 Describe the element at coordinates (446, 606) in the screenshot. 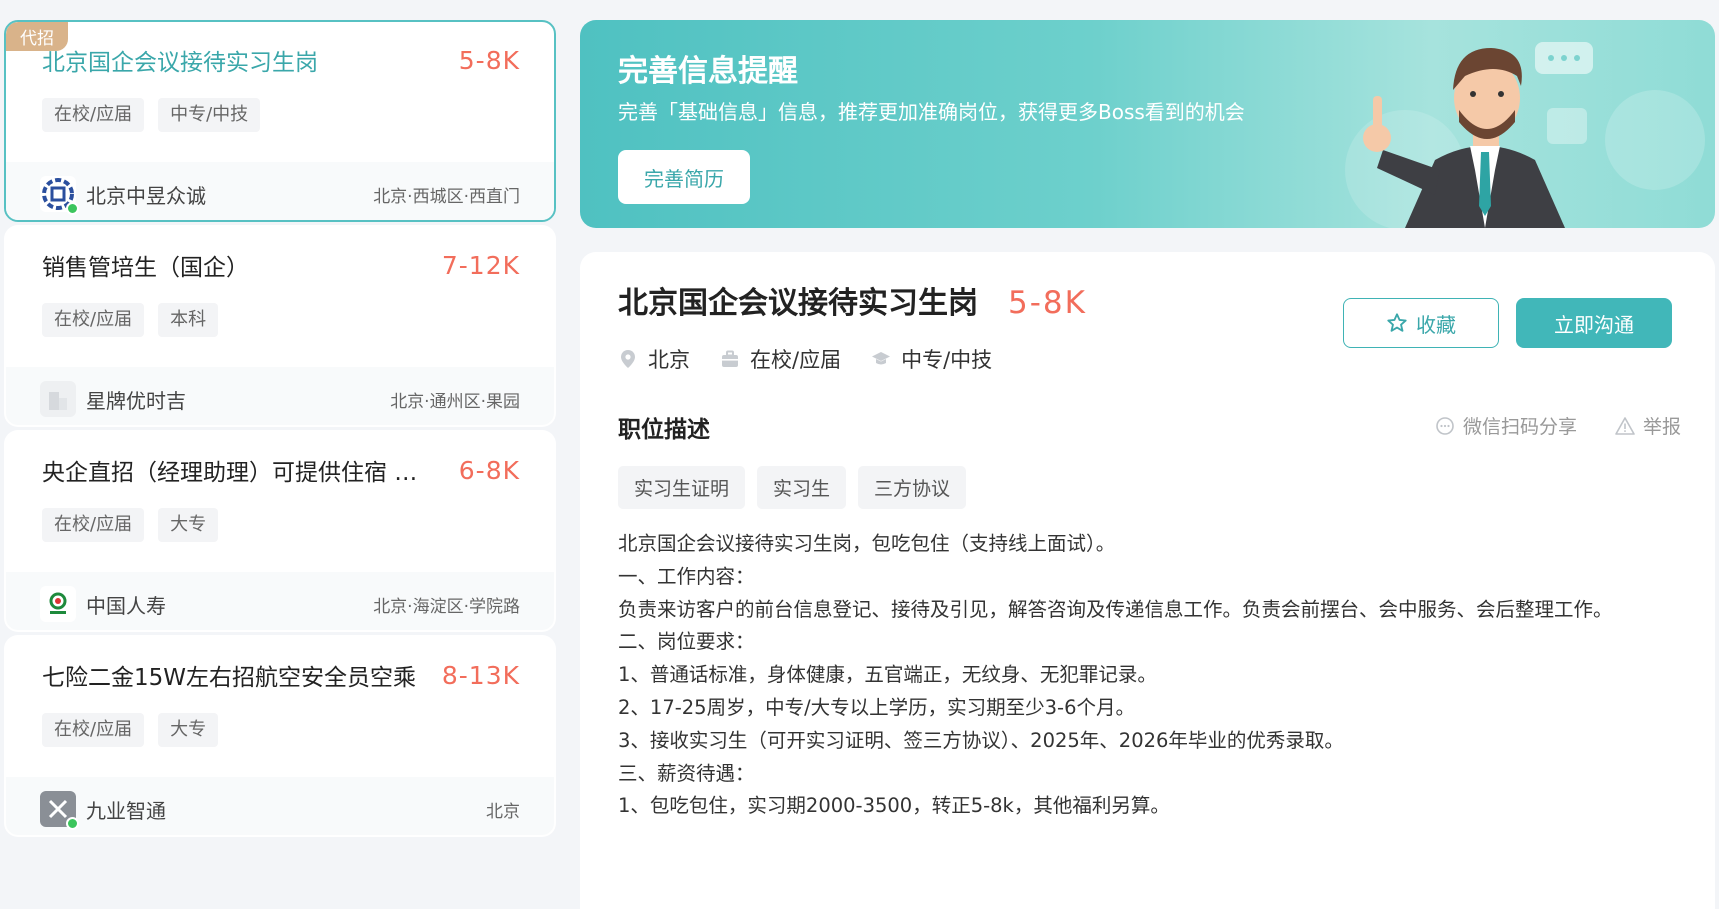

I see `job-location: 北京·海淀区·学院路` at that location.